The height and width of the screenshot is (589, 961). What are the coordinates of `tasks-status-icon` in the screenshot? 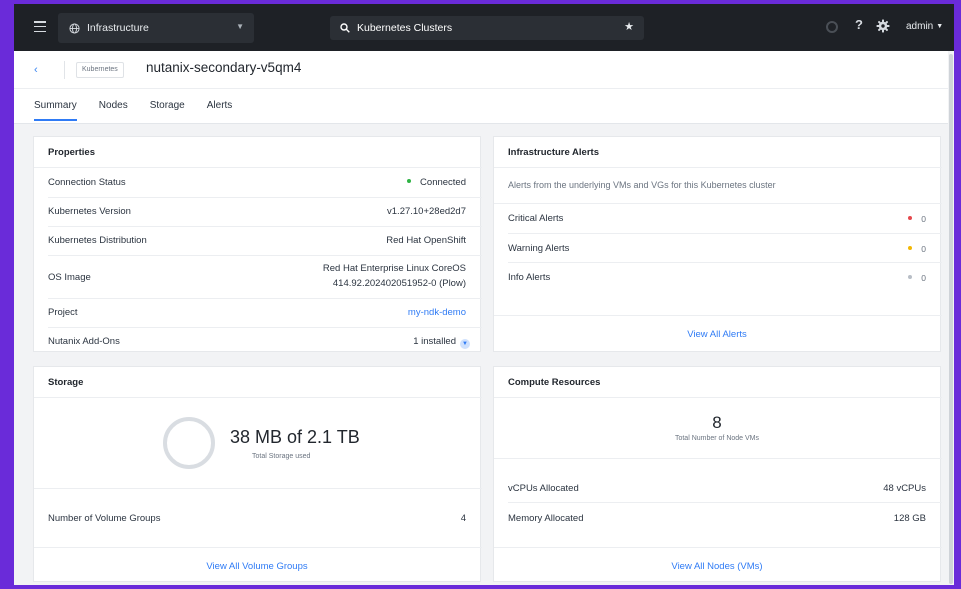 It's located at (832, 27).